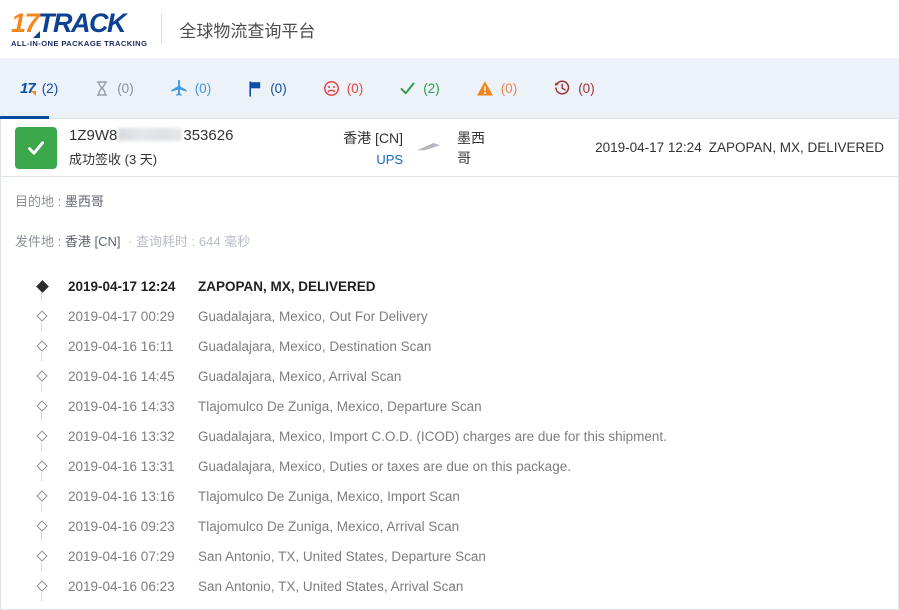 This screenshot has width=899, height=610. What do you see at coordinates (449, 286) in the screenshot?
I see `timeline-row: 2019-04-17 12:24 ZAPOPAN, MX, DELIVERED` at bounding box center [449, 286].